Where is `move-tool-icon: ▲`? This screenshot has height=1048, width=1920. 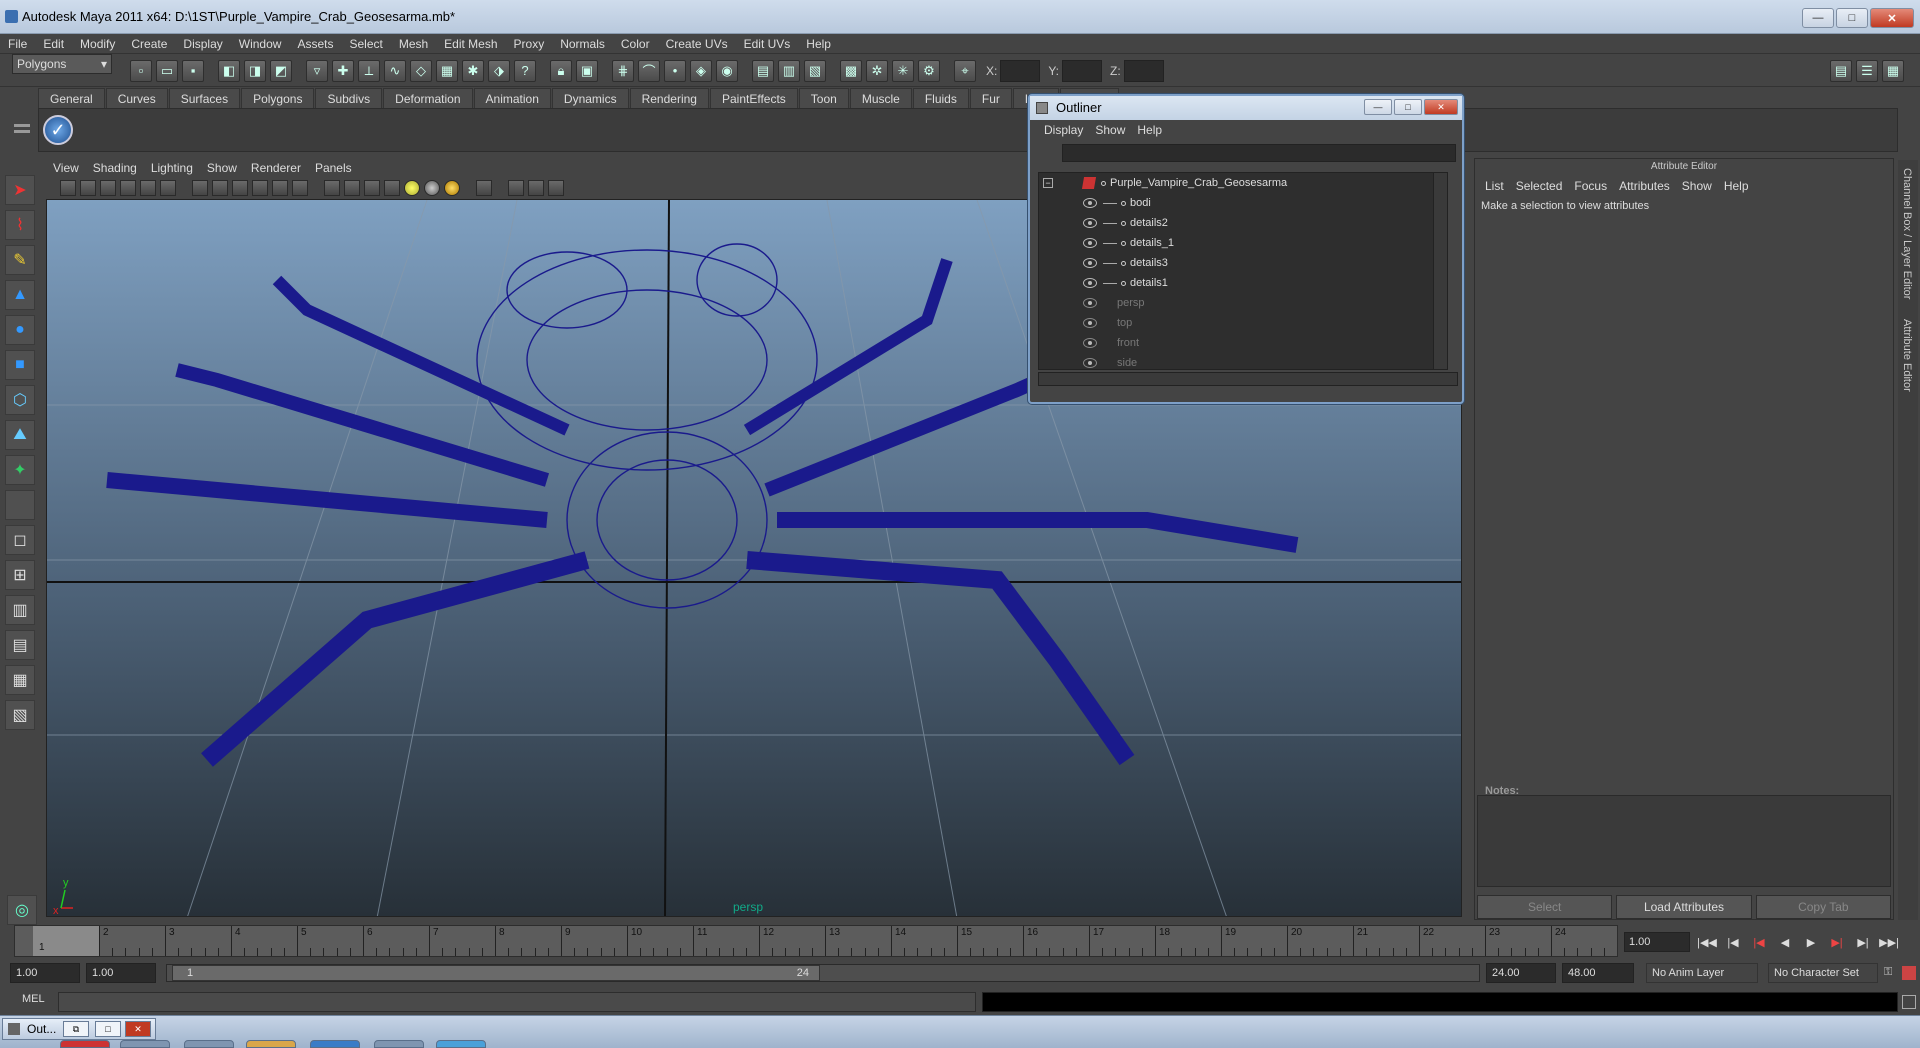 move-tool-icon: ▲ is located at coordinates (20, 295).